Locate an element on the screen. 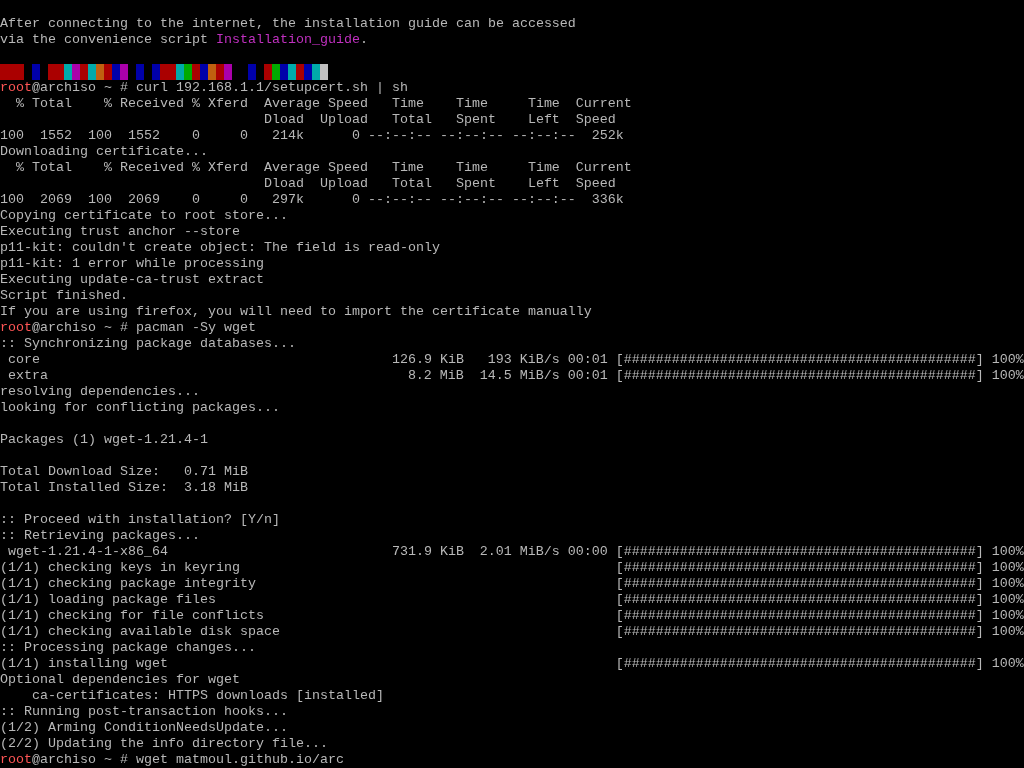 The width and height of the screenshot is (1024, 768). terminal-text: extra is located at coordinates (27, 376).